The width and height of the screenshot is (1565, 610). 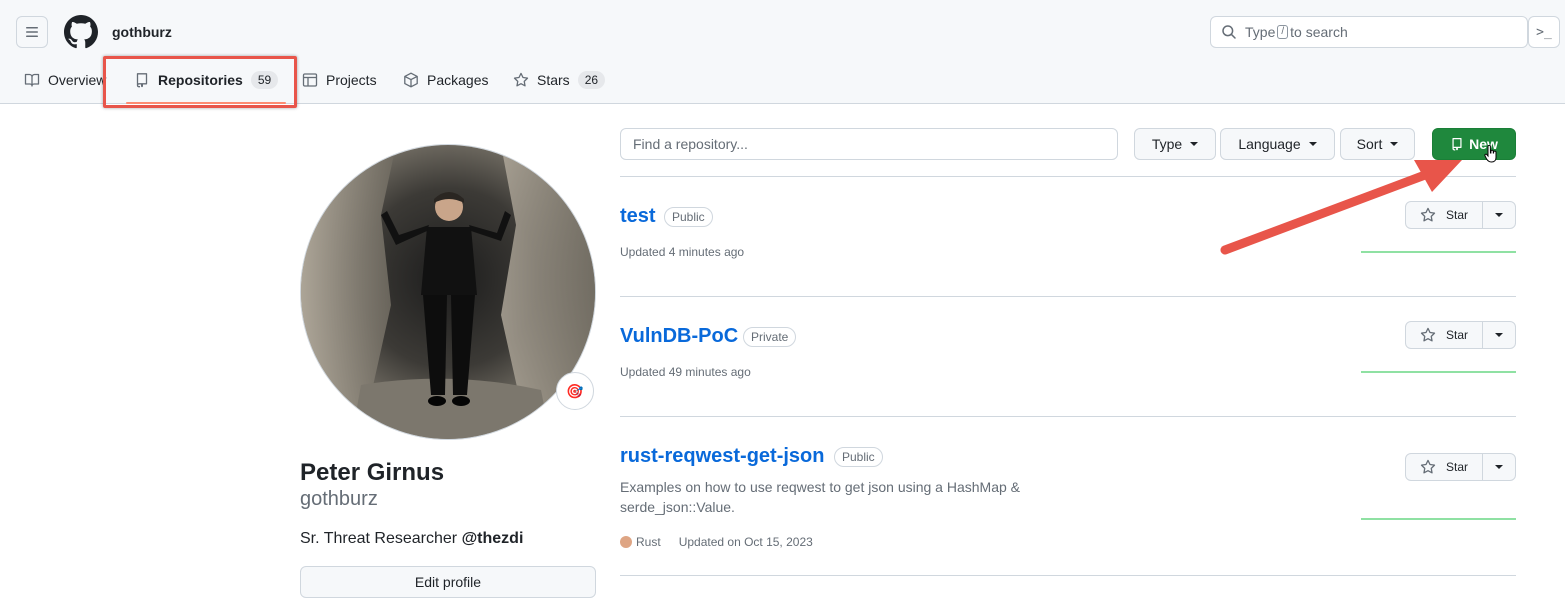 What do you see at coordinates (553, 80) in the screenshot?
I see `tab-label: Stars` at bounding box center [553, 80].